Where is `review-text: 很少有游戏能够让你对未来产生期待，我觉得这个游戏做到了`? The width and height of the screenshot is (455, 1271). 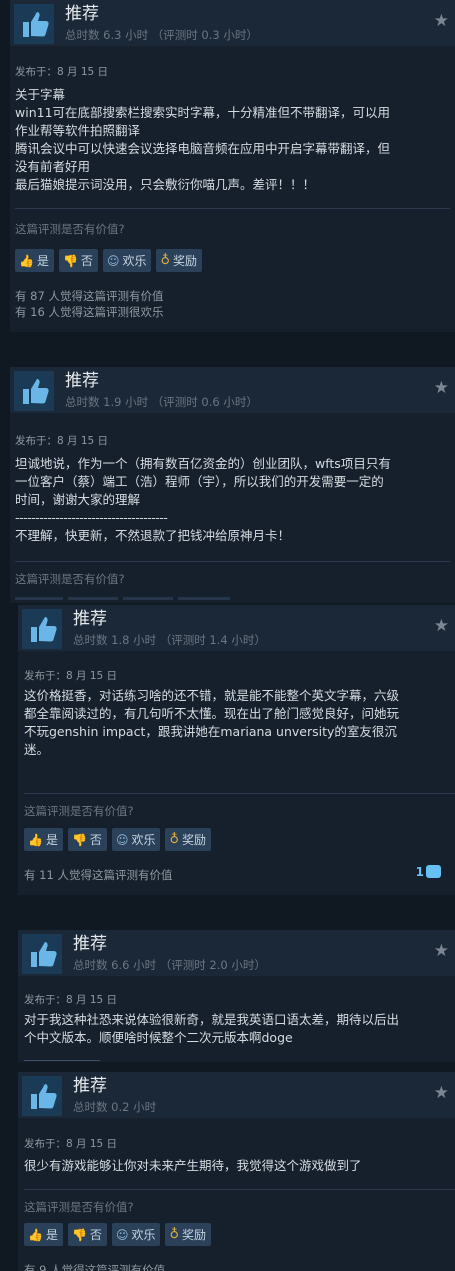 review-text: 很少有游戏能够让你对未来产生期待，我觉得这个游戏做到了 is located at coordinates (193, 1165).